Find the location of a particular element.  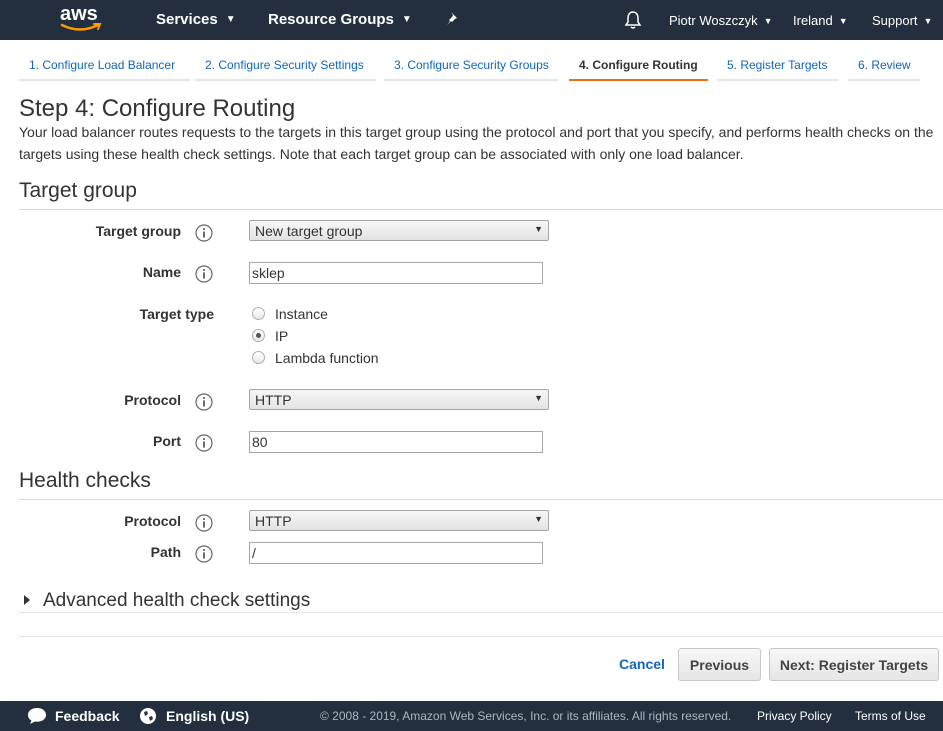

radio-button-selected is located at coordinates (258, 335).